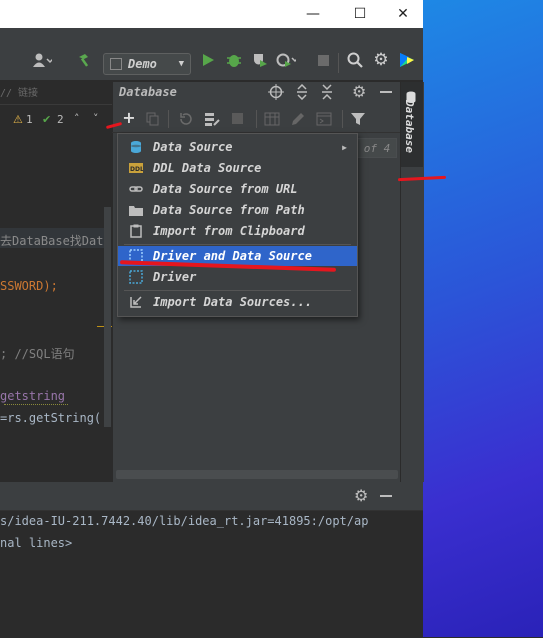 This screenshot has width=543, height=638. Describe the element at coordinates (181, 64) in the screenshot. I see `chevron-down-icon: ▼` at that location.